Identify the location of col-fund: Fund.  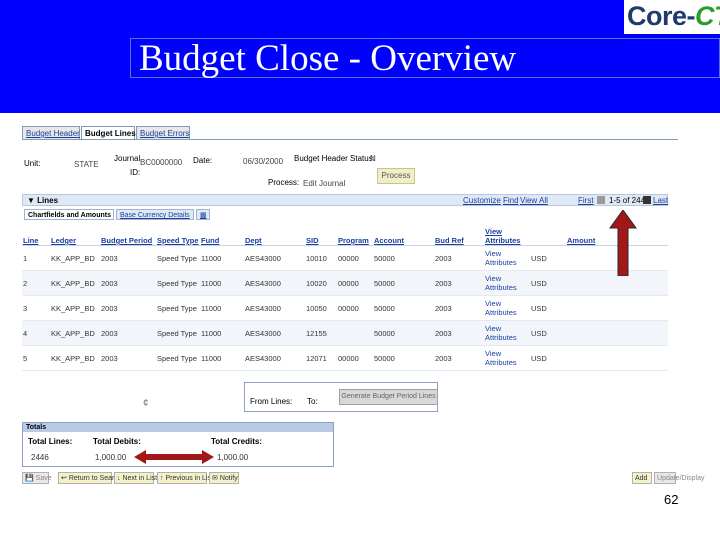
(222, 234).